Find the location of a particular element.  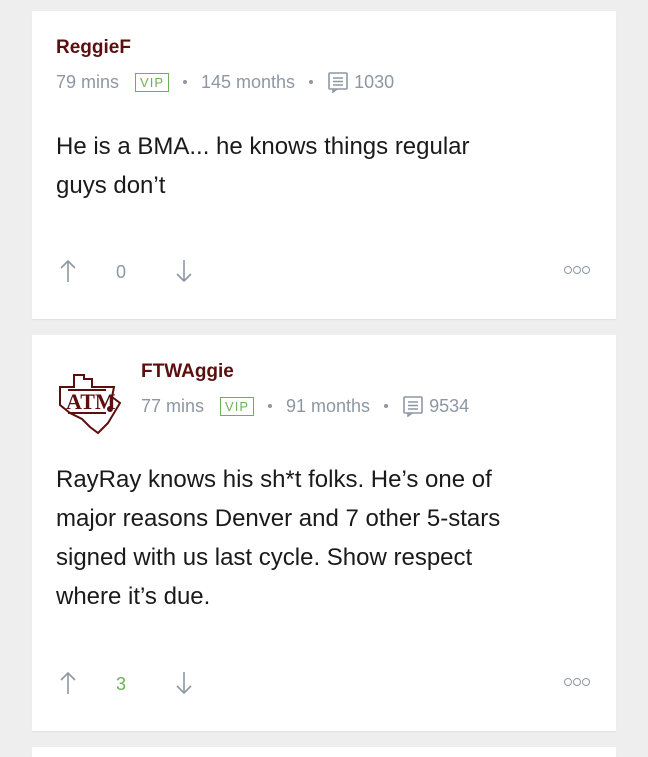

comment-body-line: RayRay knows his sh*t folks. He’s one of is located at coordinates (274, 479).